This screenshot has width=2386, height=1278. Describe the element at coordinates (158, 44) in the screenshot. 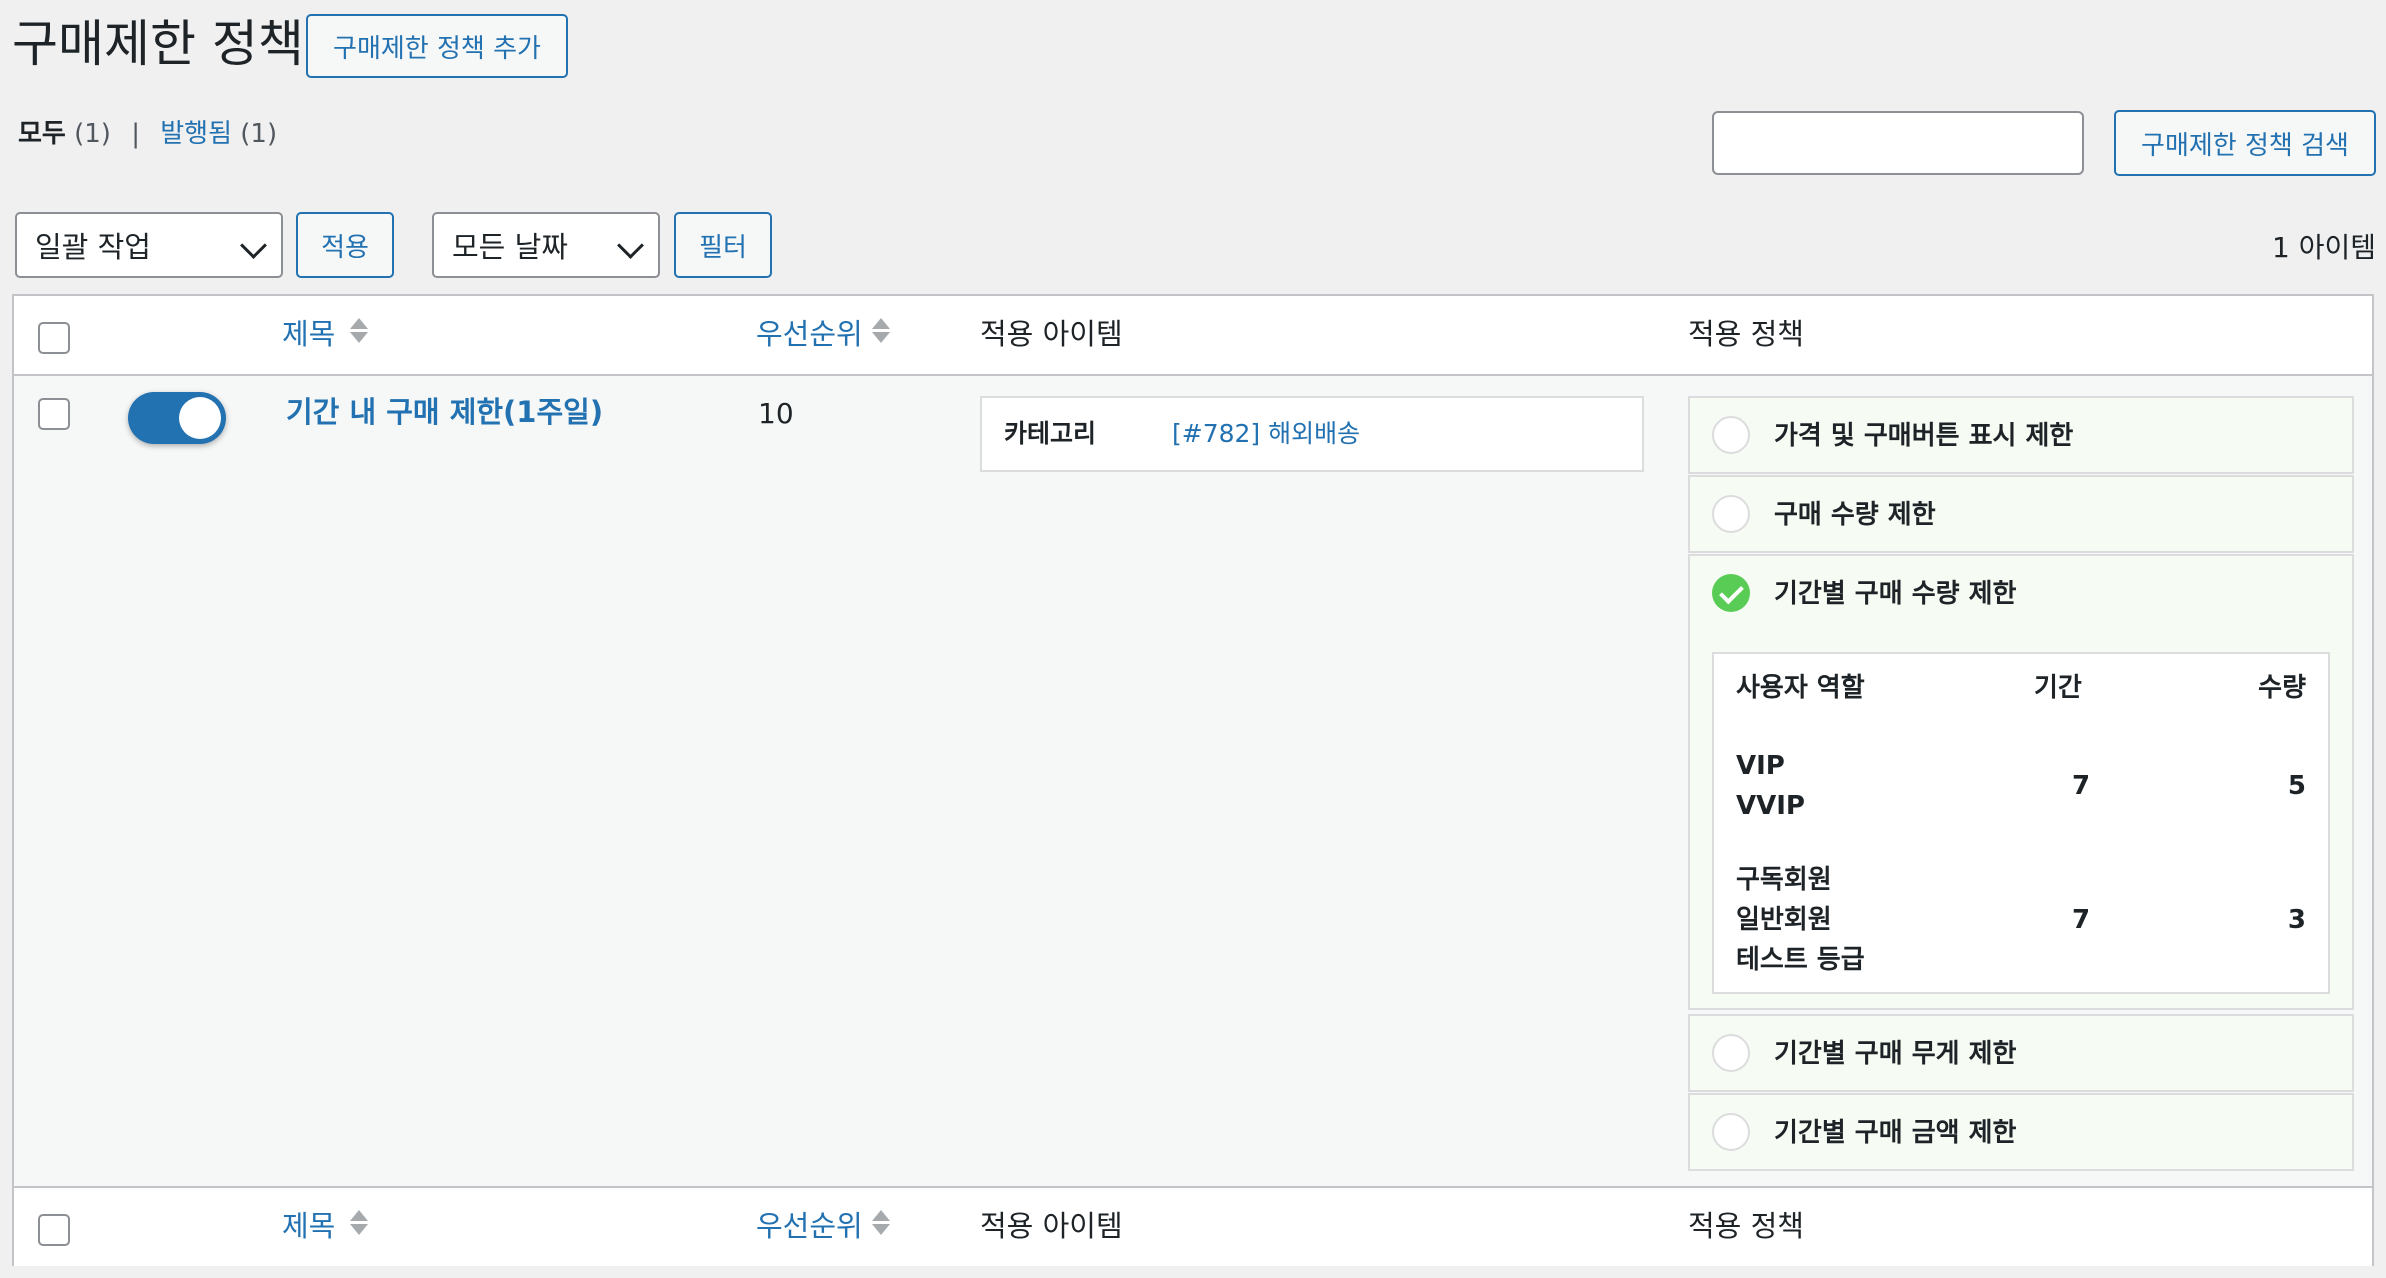

I see `page-title: 구매제한 정책` at that location.